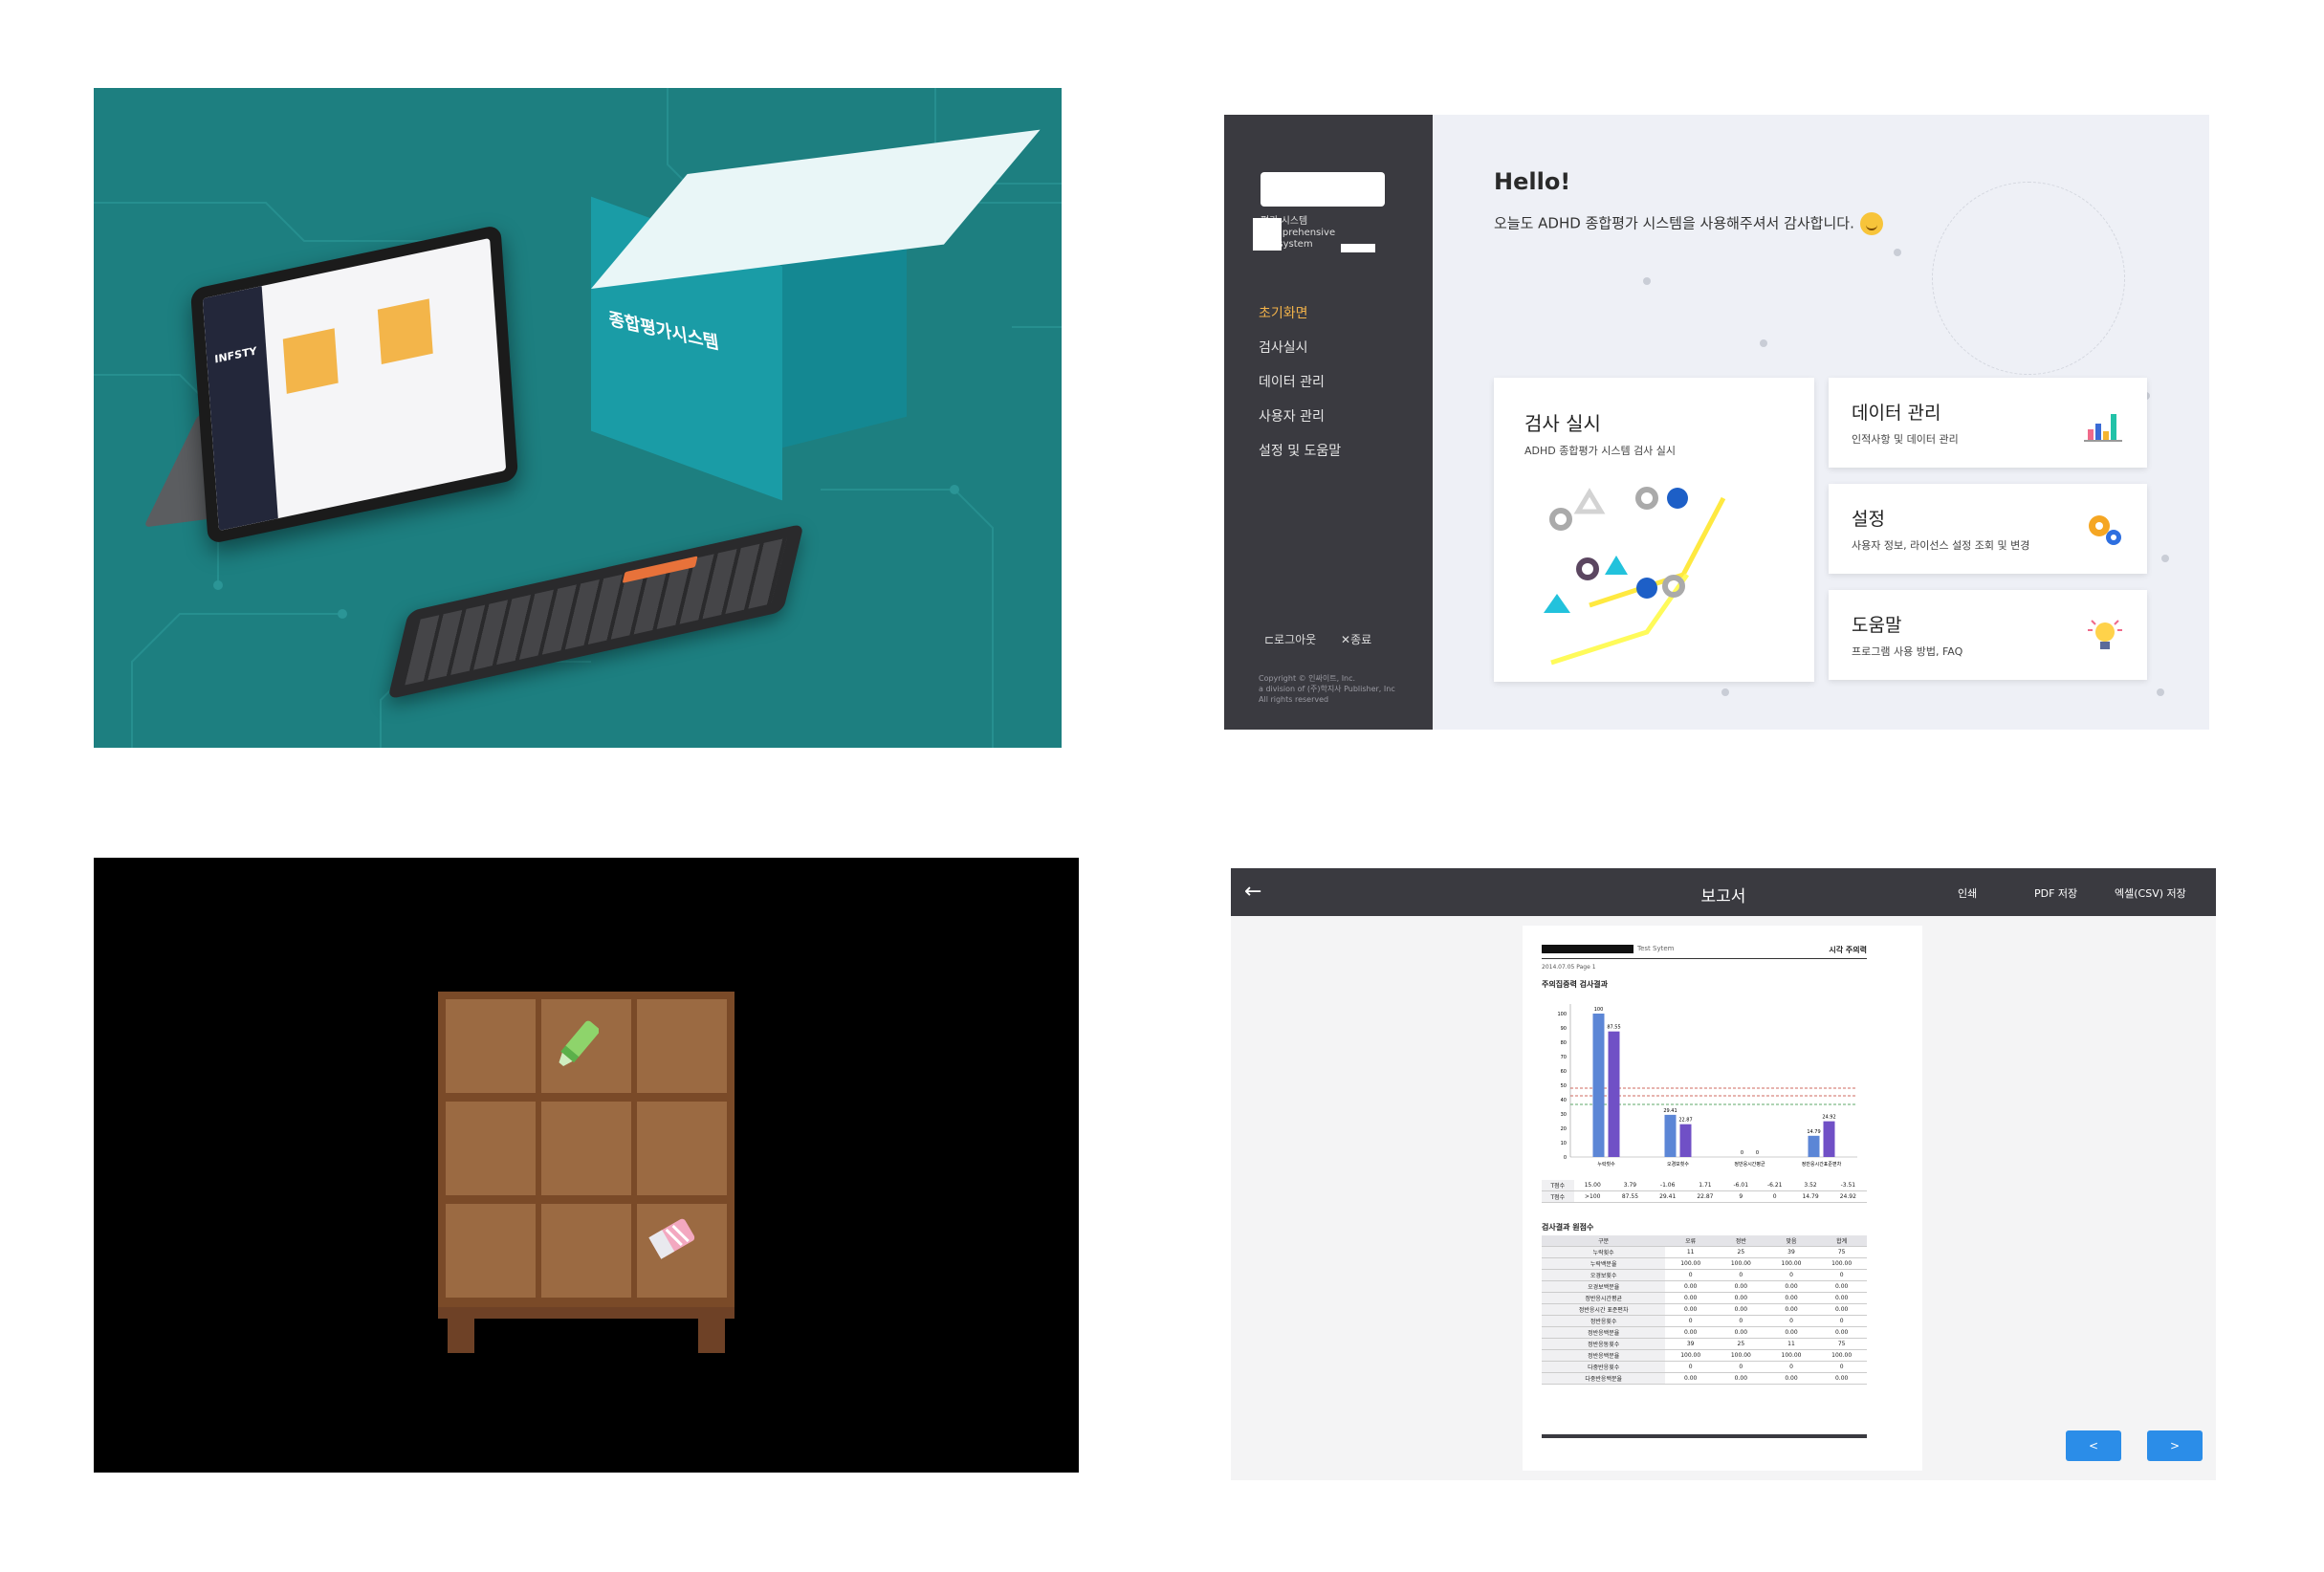 The width and height of the screenshot is (2324, 1572). Describe the element at coordinates (578, 1043) in the screenshot. I see `green-marker-icon` at that location.